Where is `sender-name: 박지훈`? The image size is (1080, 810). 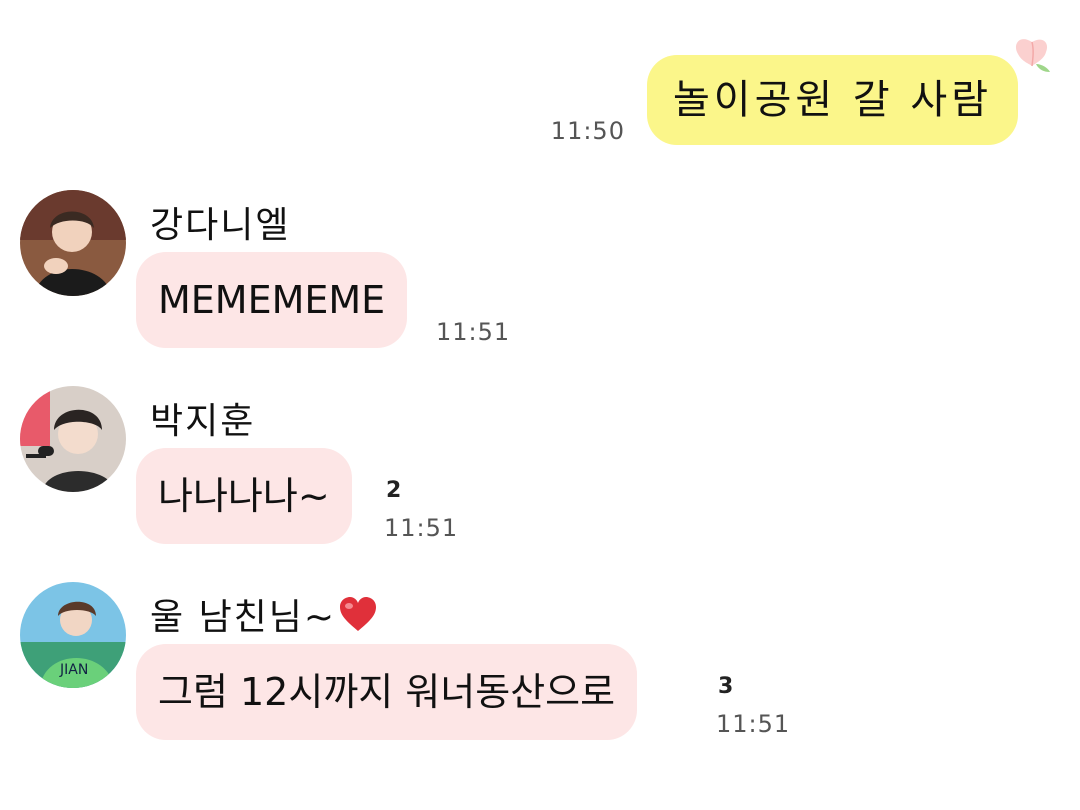 sender-name: 박지훈 is located at coordinates (203, 421).